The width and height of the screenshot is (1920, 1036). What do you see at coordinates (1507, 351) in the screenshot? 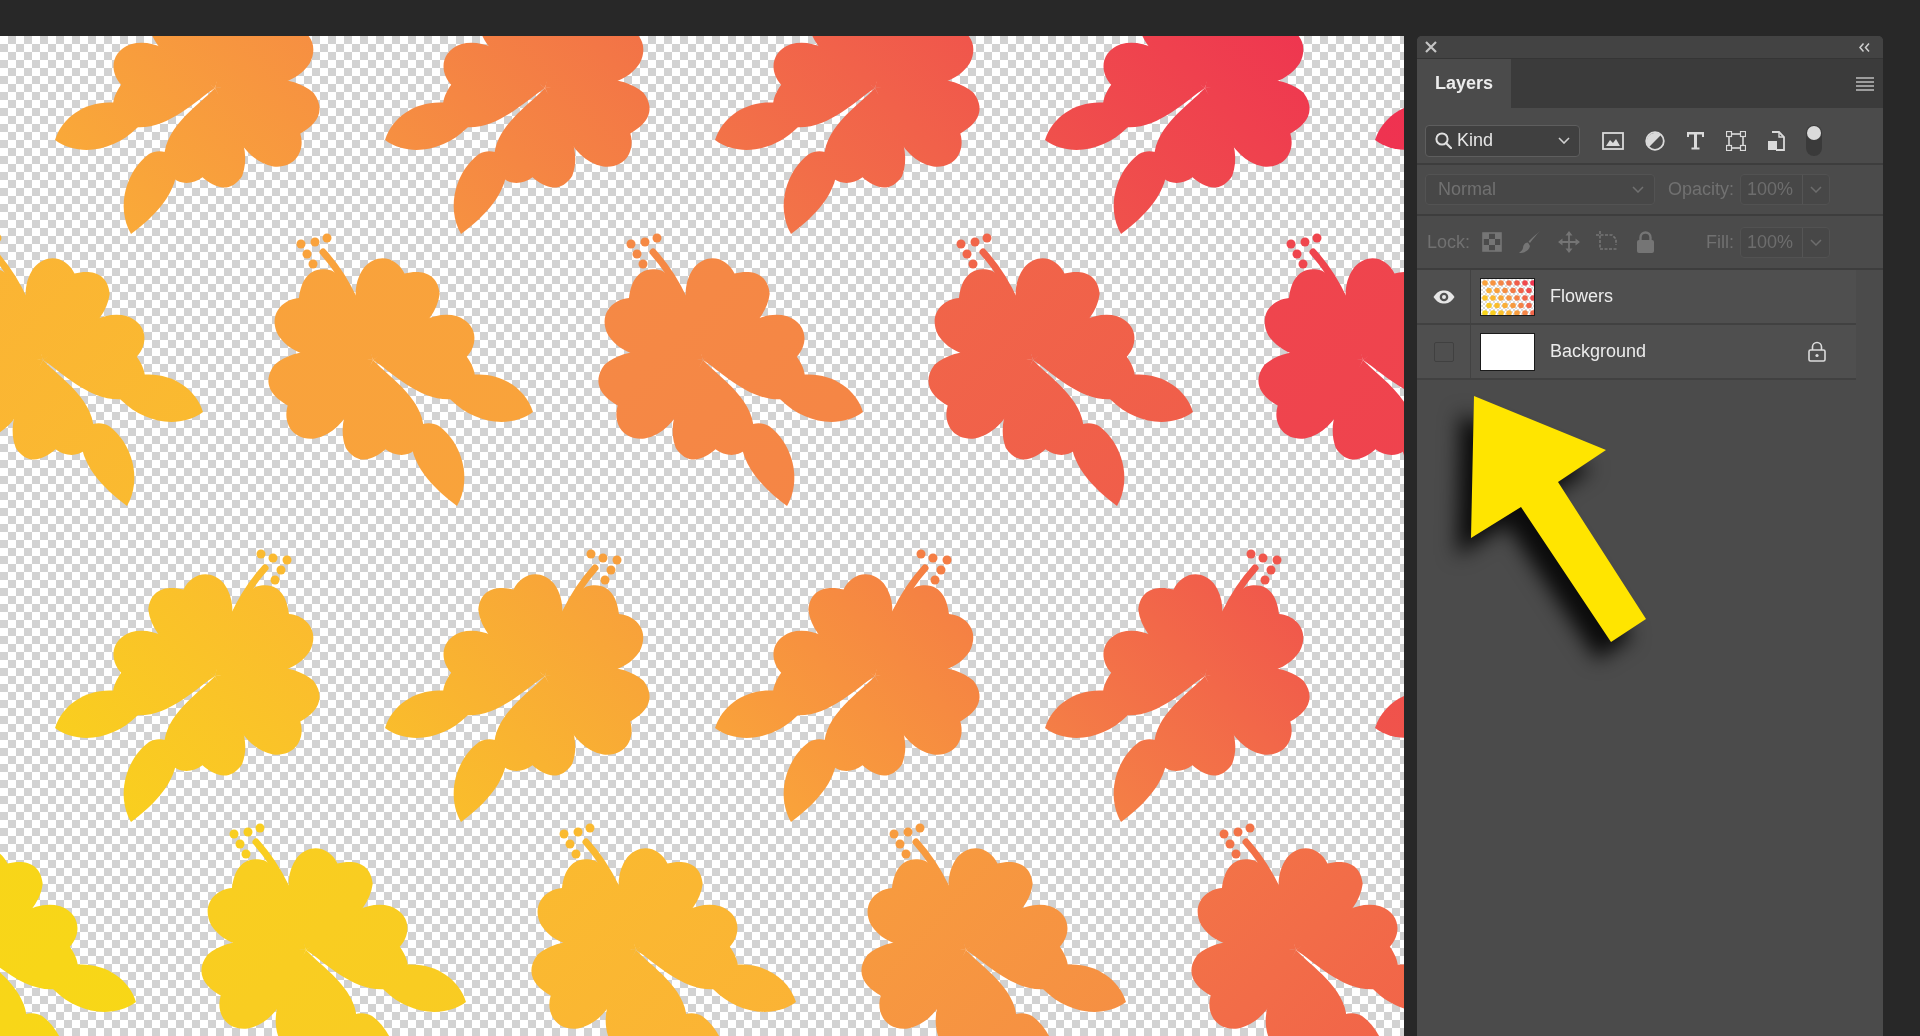
I see `blank-thumbnail` at bounding box center [1507, 351].